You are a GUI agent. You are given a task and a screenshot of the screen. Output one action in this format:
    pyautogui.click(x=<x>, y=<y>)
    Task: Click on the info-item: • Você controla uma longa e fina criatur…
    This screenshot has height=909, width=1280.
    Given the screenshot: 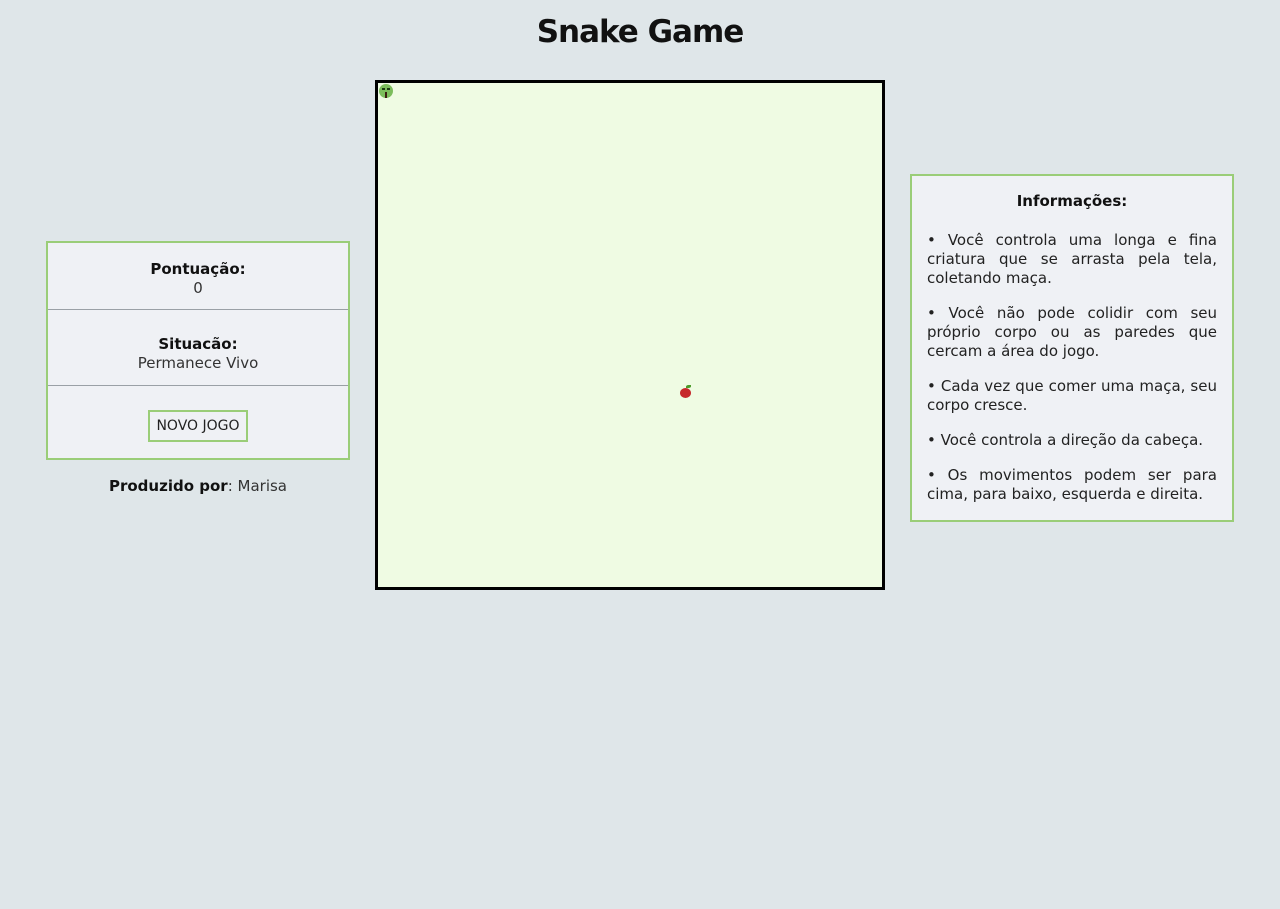 What is the action you would take?
    pyautogui.click(x=1072, y=259)
    